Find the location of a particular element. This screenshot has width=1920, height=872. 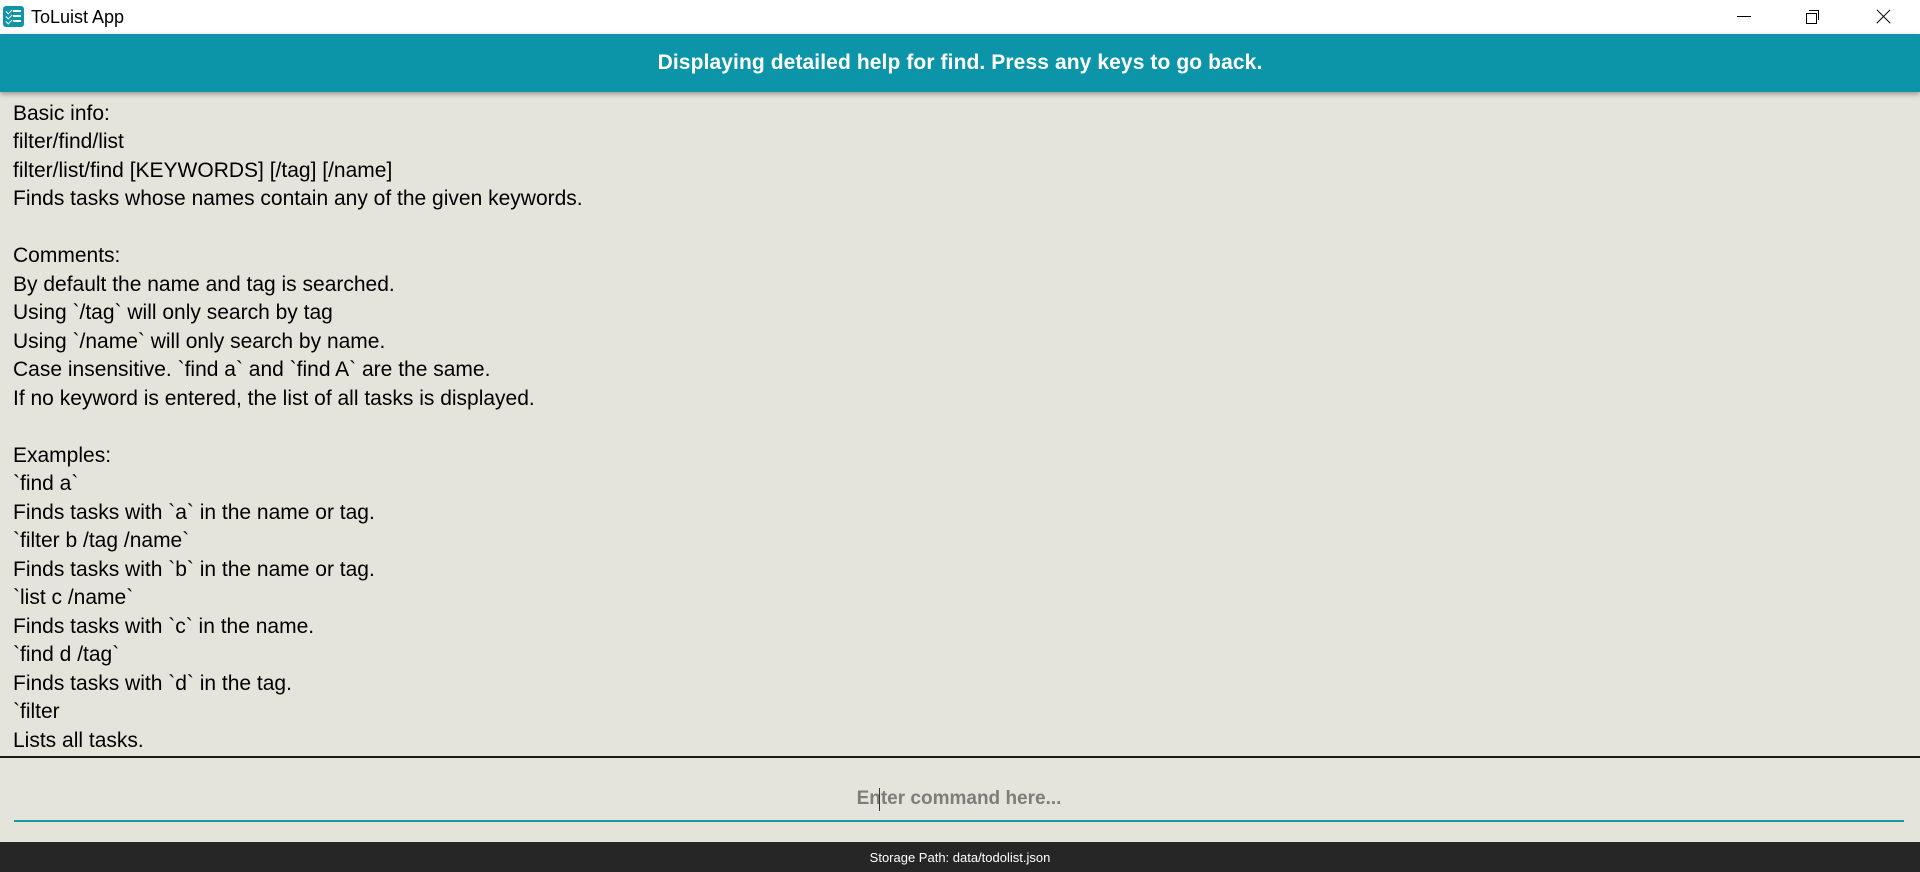

help-line: `filter is located at coordinates (36, 711).